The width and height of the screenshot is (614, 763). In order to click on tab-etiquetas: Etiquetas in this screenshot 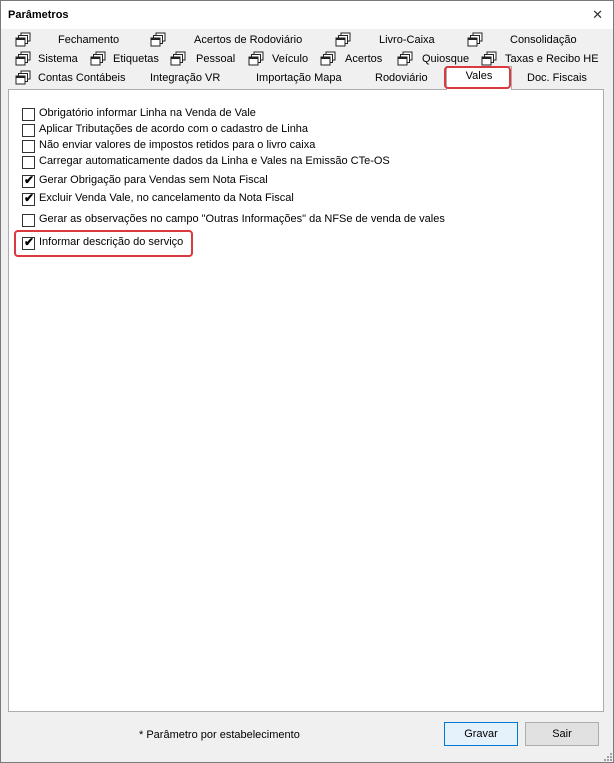, I will do `click(127, 60)`.